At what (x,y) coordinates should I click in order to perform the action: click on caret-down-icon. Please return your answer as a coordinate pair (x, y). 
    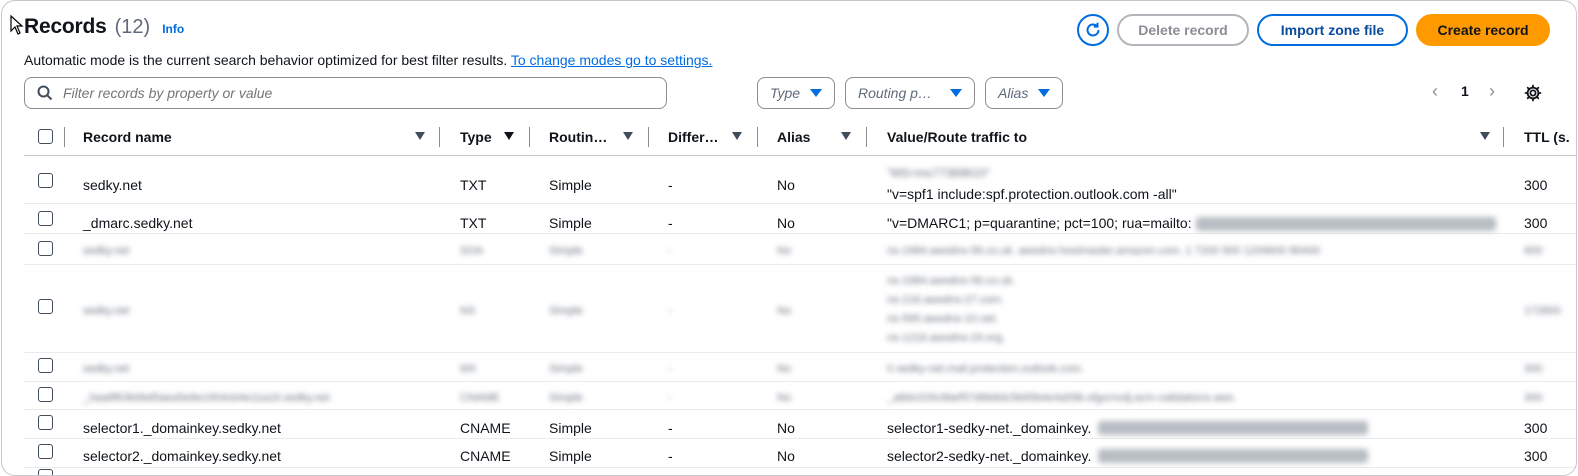
    Looking at the image, I should click on (816, 93).